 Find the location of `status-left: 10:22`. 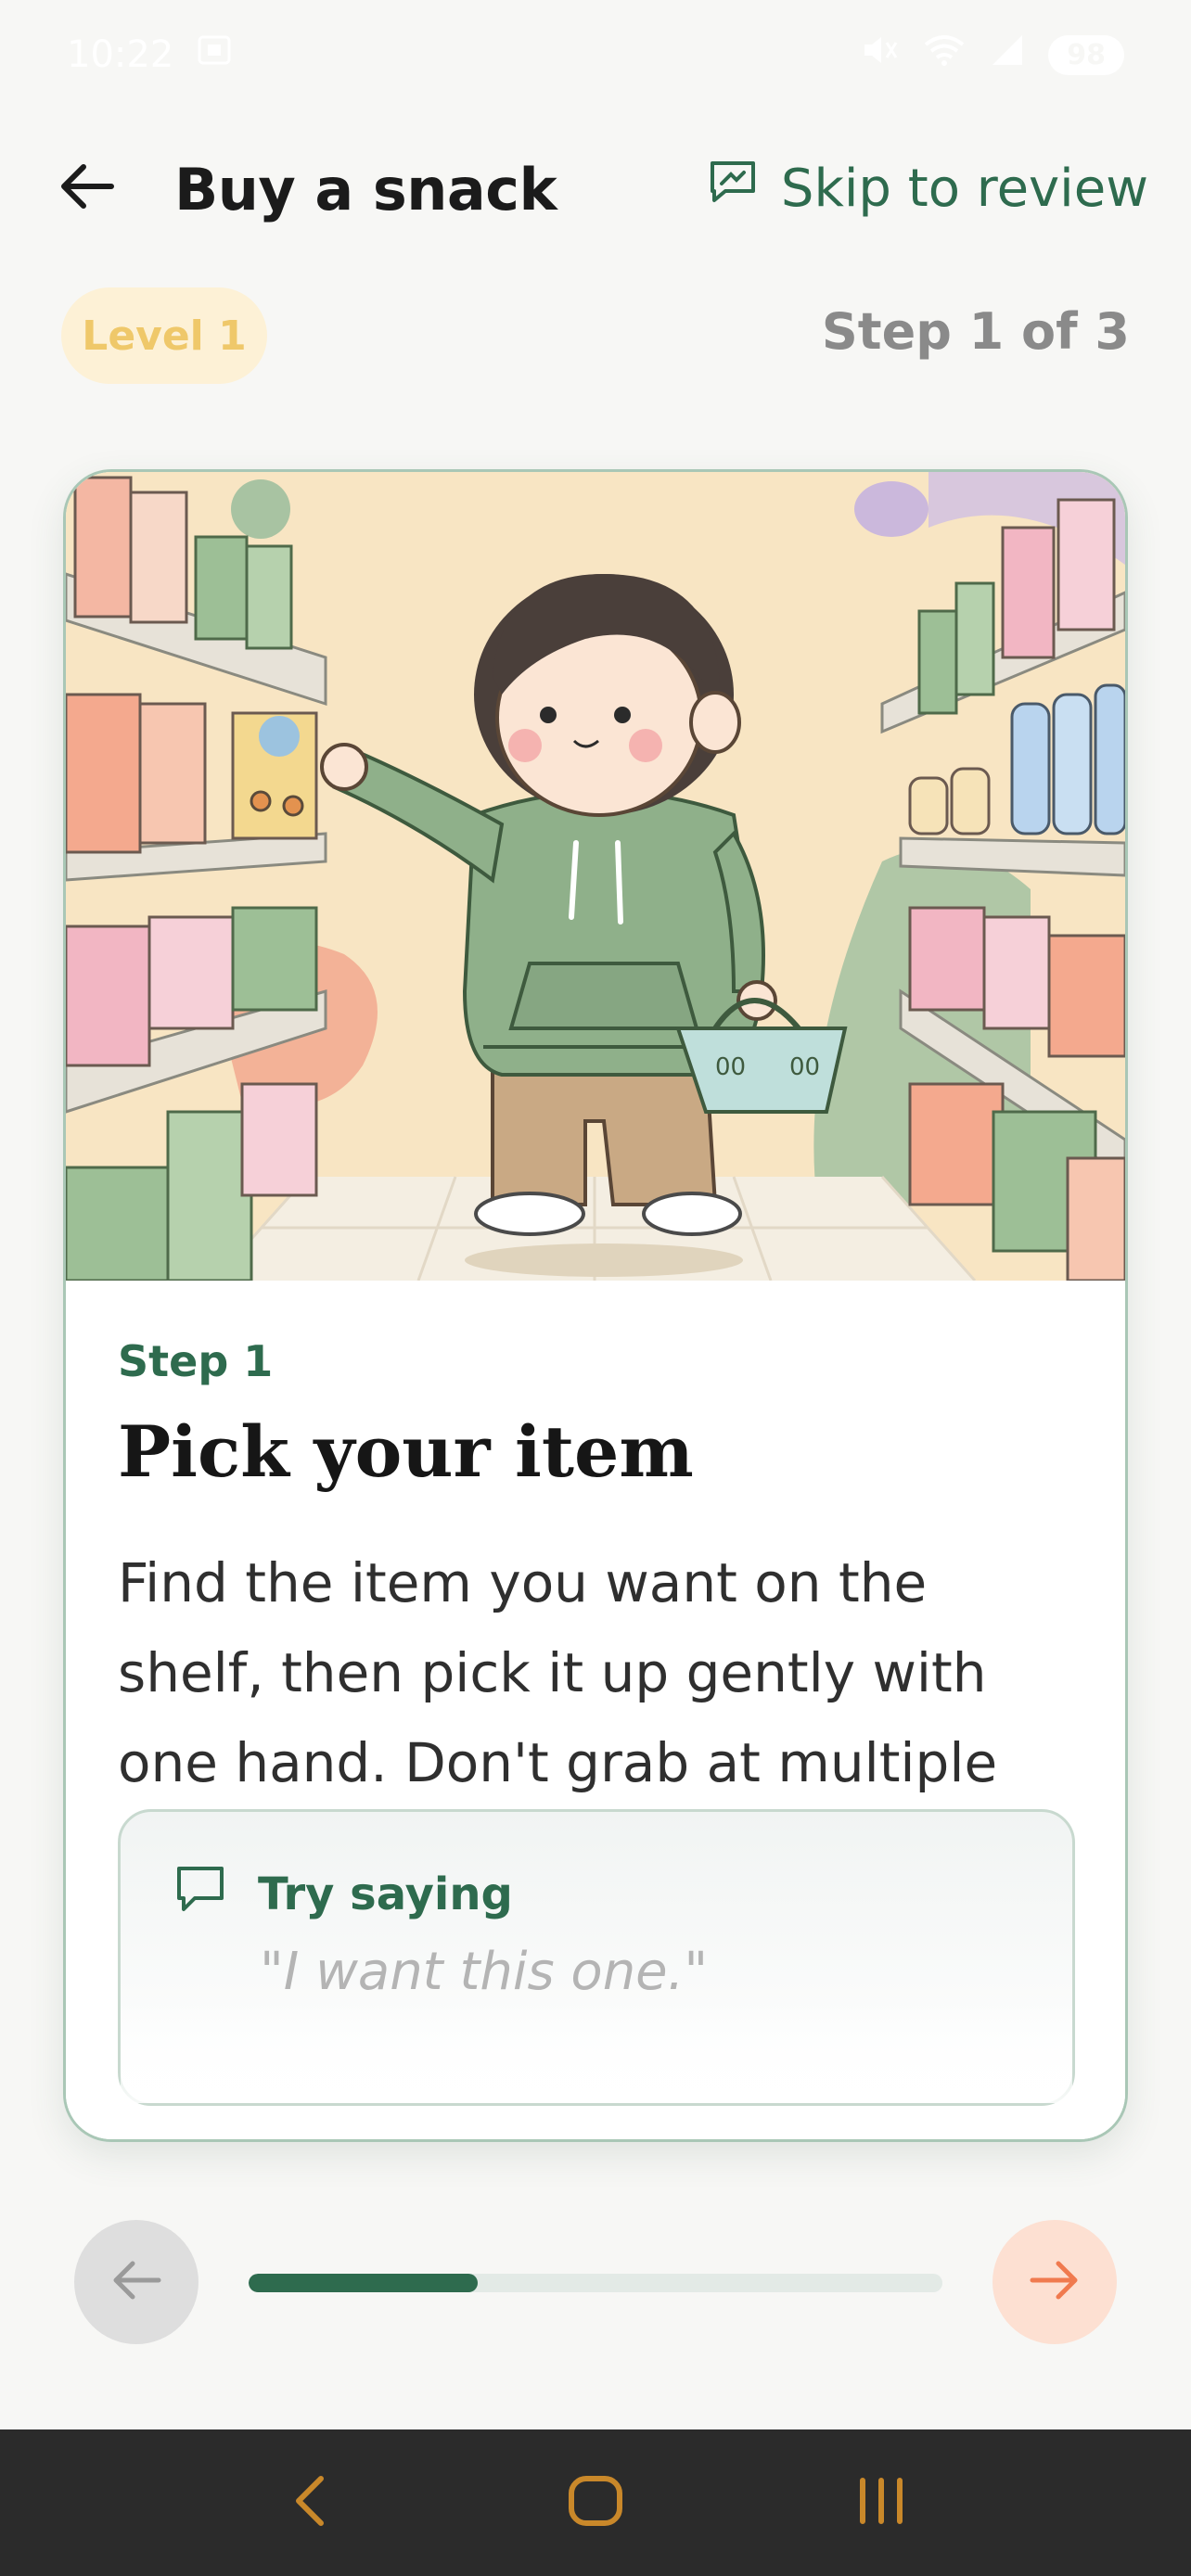

status-left: 10:22 is located at coordinates (150, 55).